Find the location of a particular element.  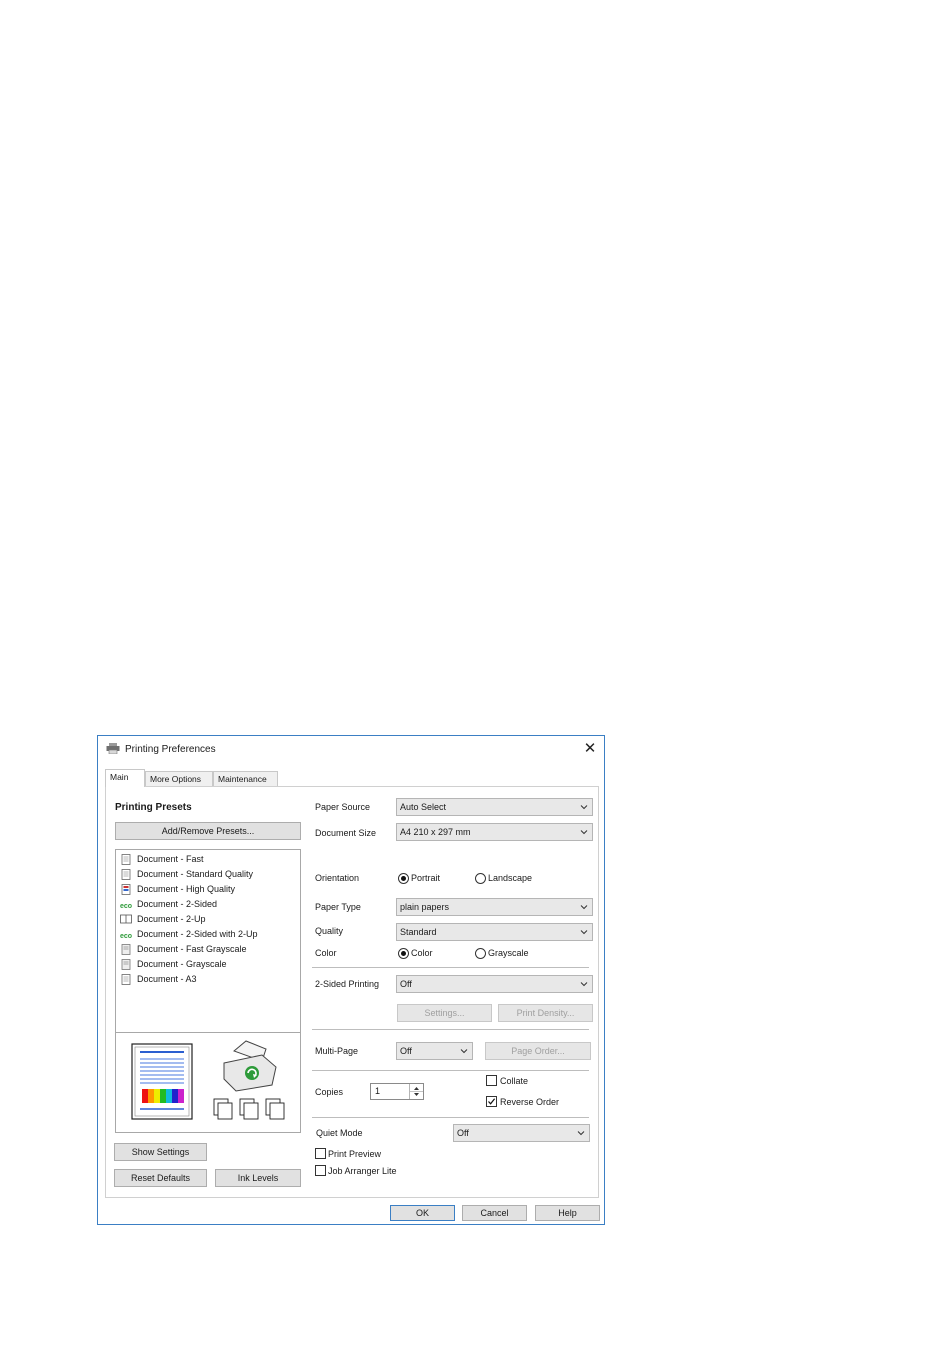

reverse-order-checkbox is located at coordinates (491, 1101).